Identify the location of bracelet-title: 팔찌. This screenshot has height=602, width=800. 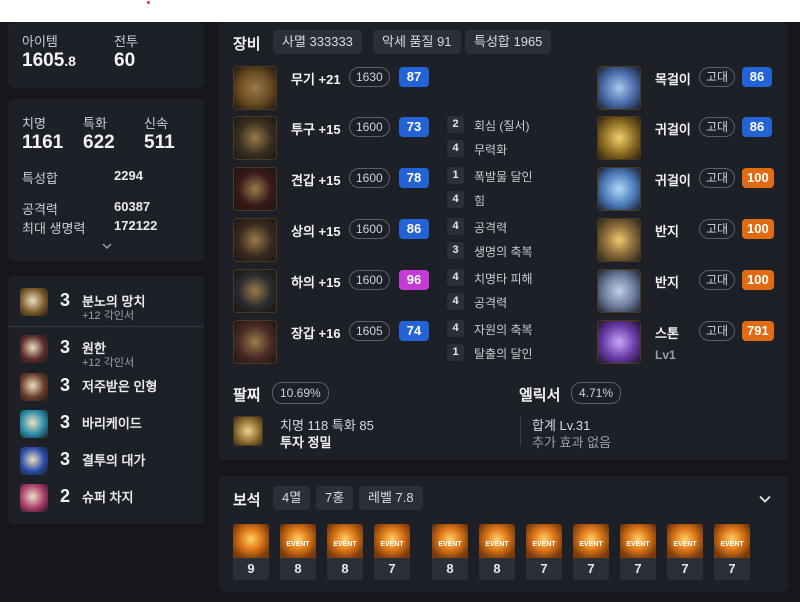
(247, 395).